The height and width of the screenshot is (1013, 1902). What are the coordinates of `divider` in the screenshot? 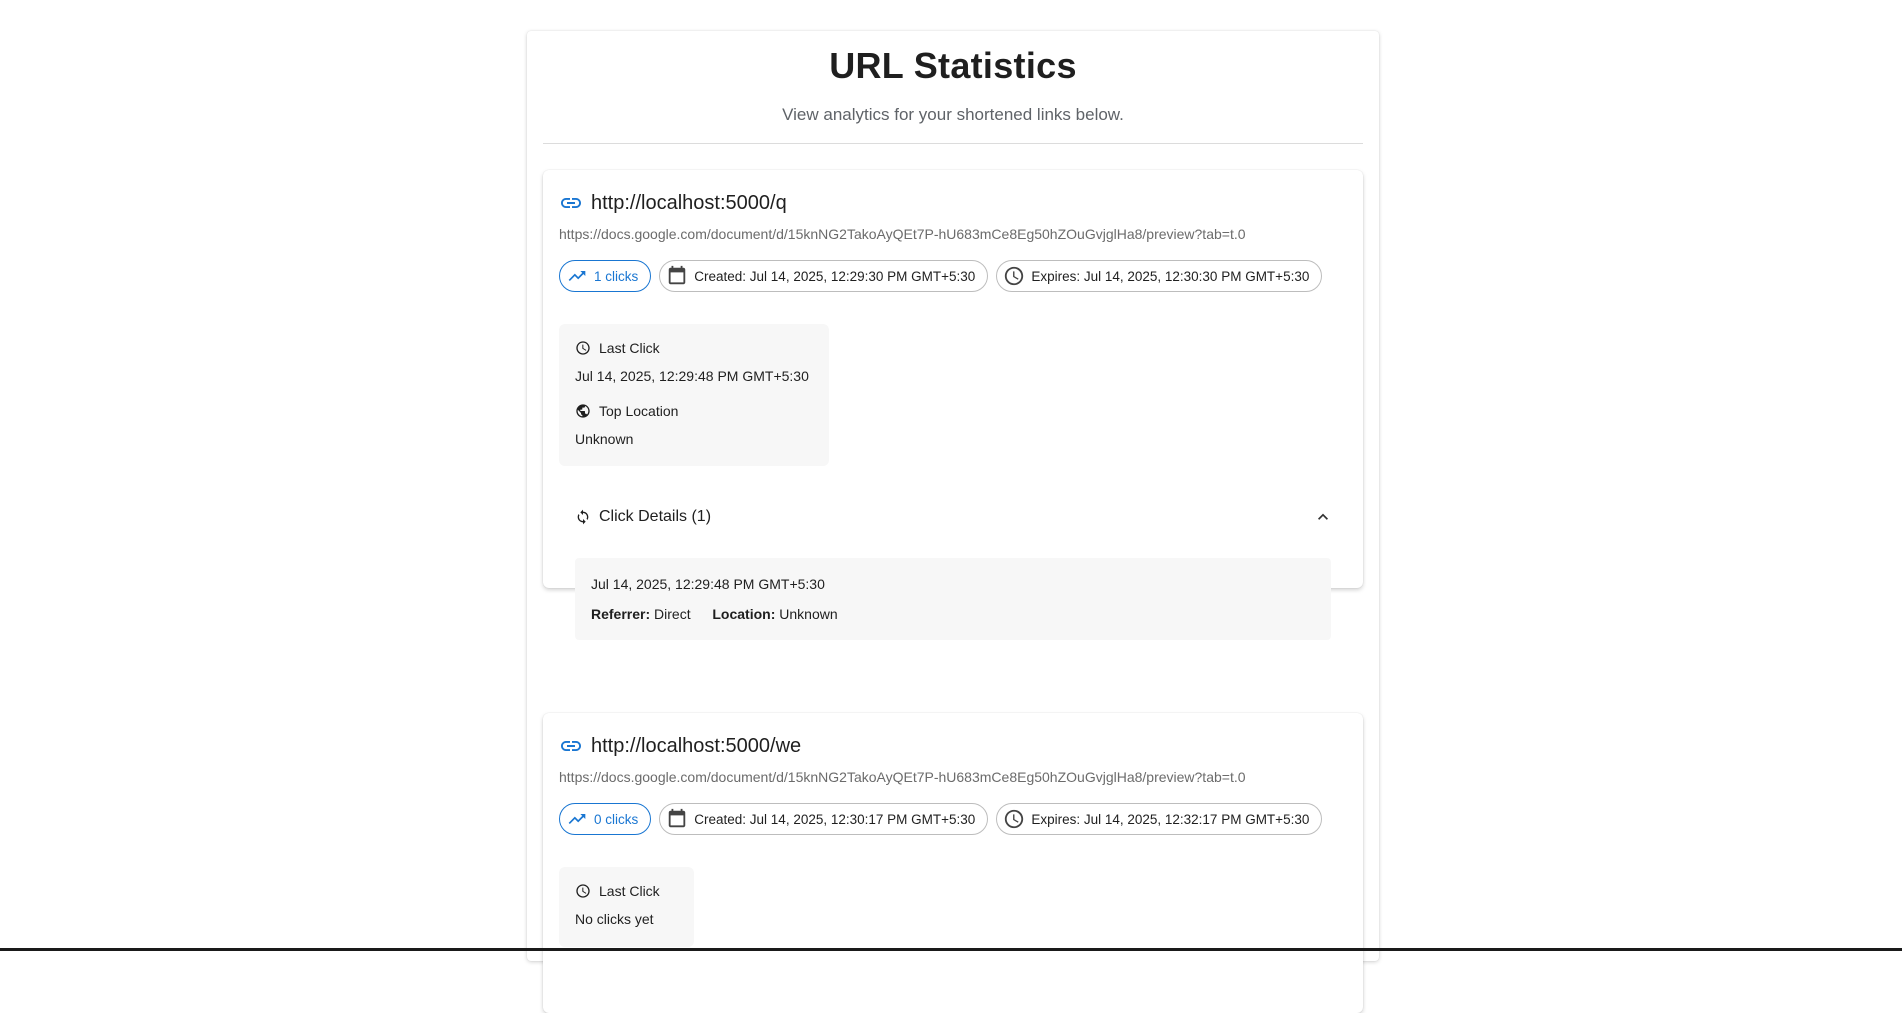 It's located at (953, 143).